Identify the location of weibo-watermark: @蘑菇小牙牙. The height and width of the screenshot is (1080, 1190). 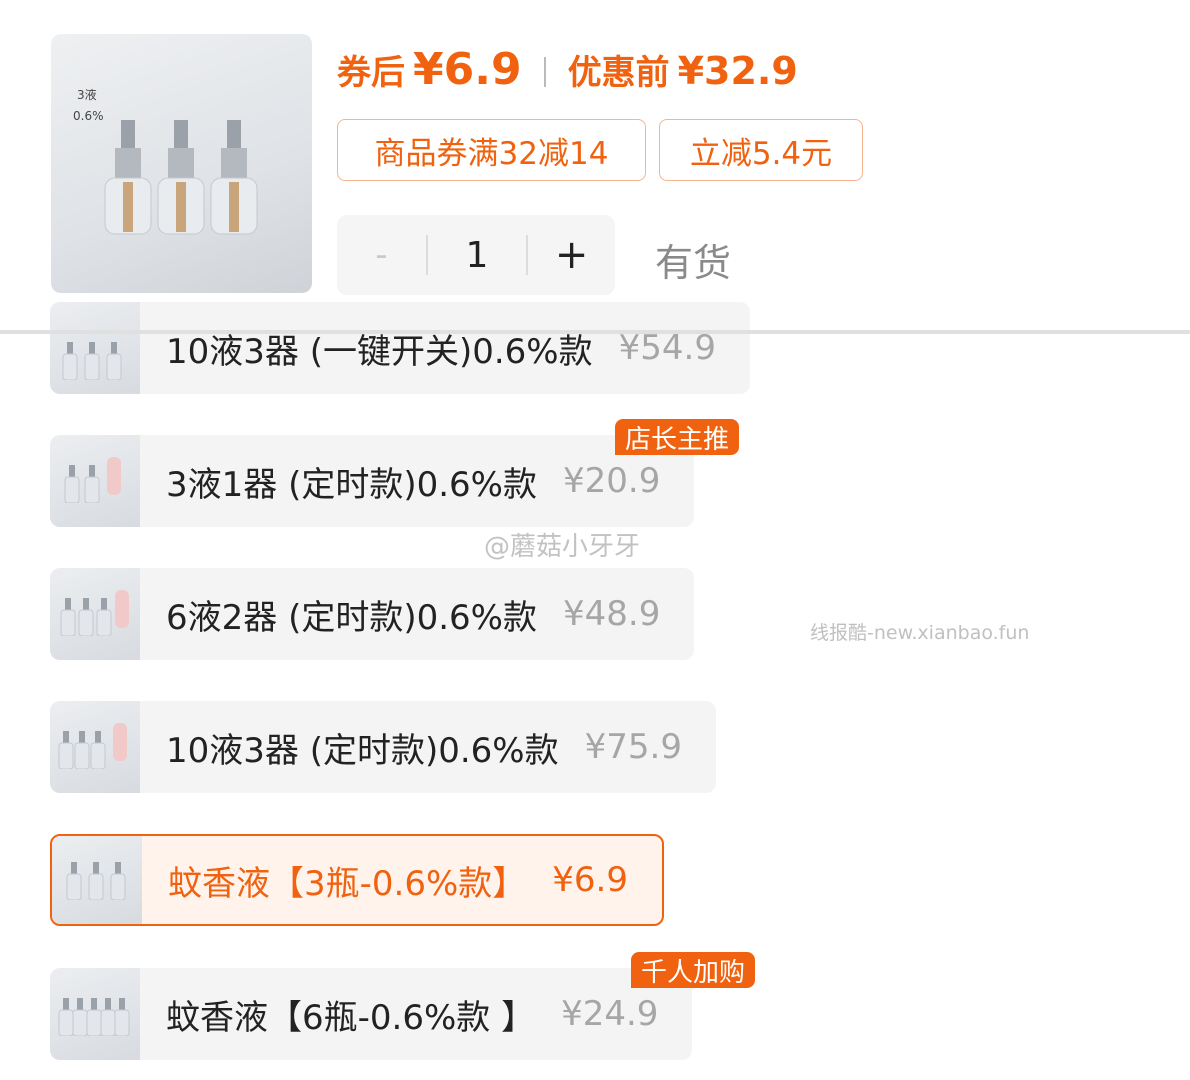
(562, 547).